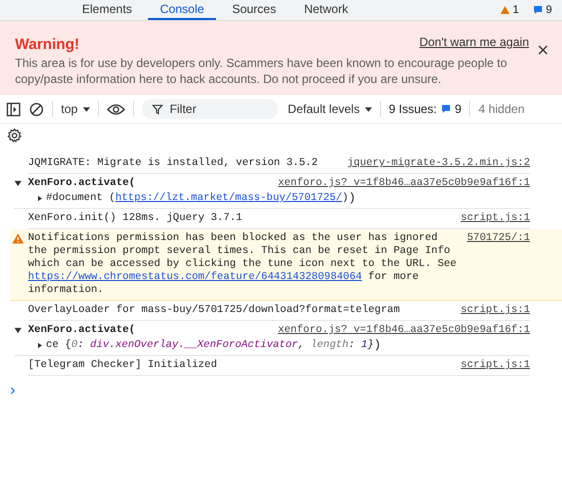 Image resolution: width=562 pixels, height=494 pixels. What do you see at coordinates (326, 10) in the screenshot?
I see `panel-tab: Network` at bounding box center [326, 10].